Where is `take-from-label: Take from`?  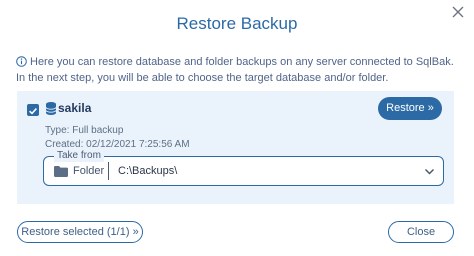
take-from-label: Take from is located at coordinates (79, 156).